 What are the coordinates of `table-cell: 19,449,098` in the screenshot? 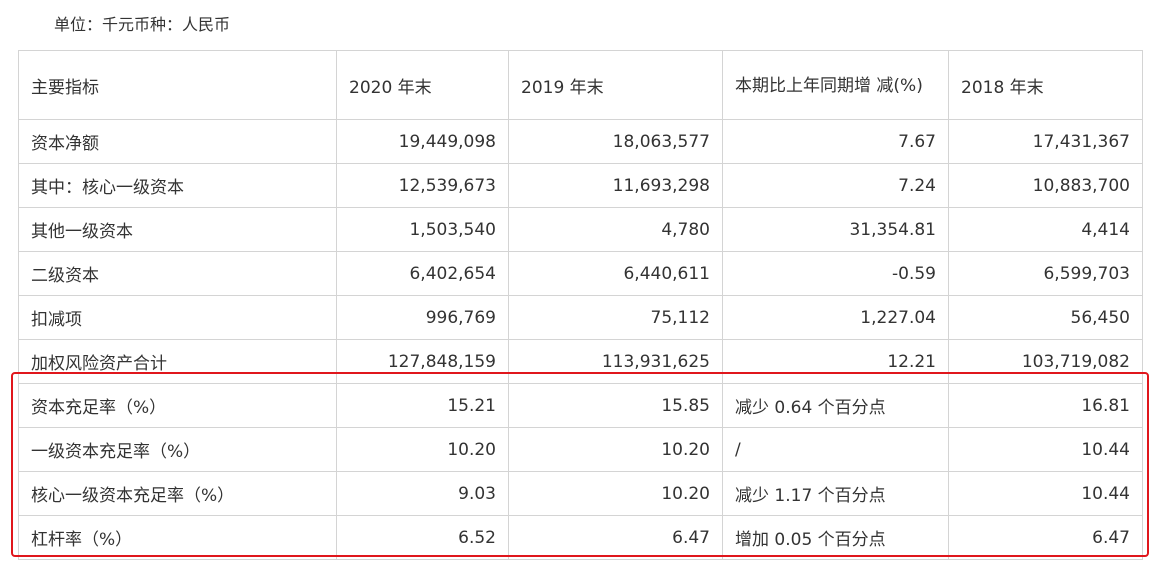 It's located at (422, 141).